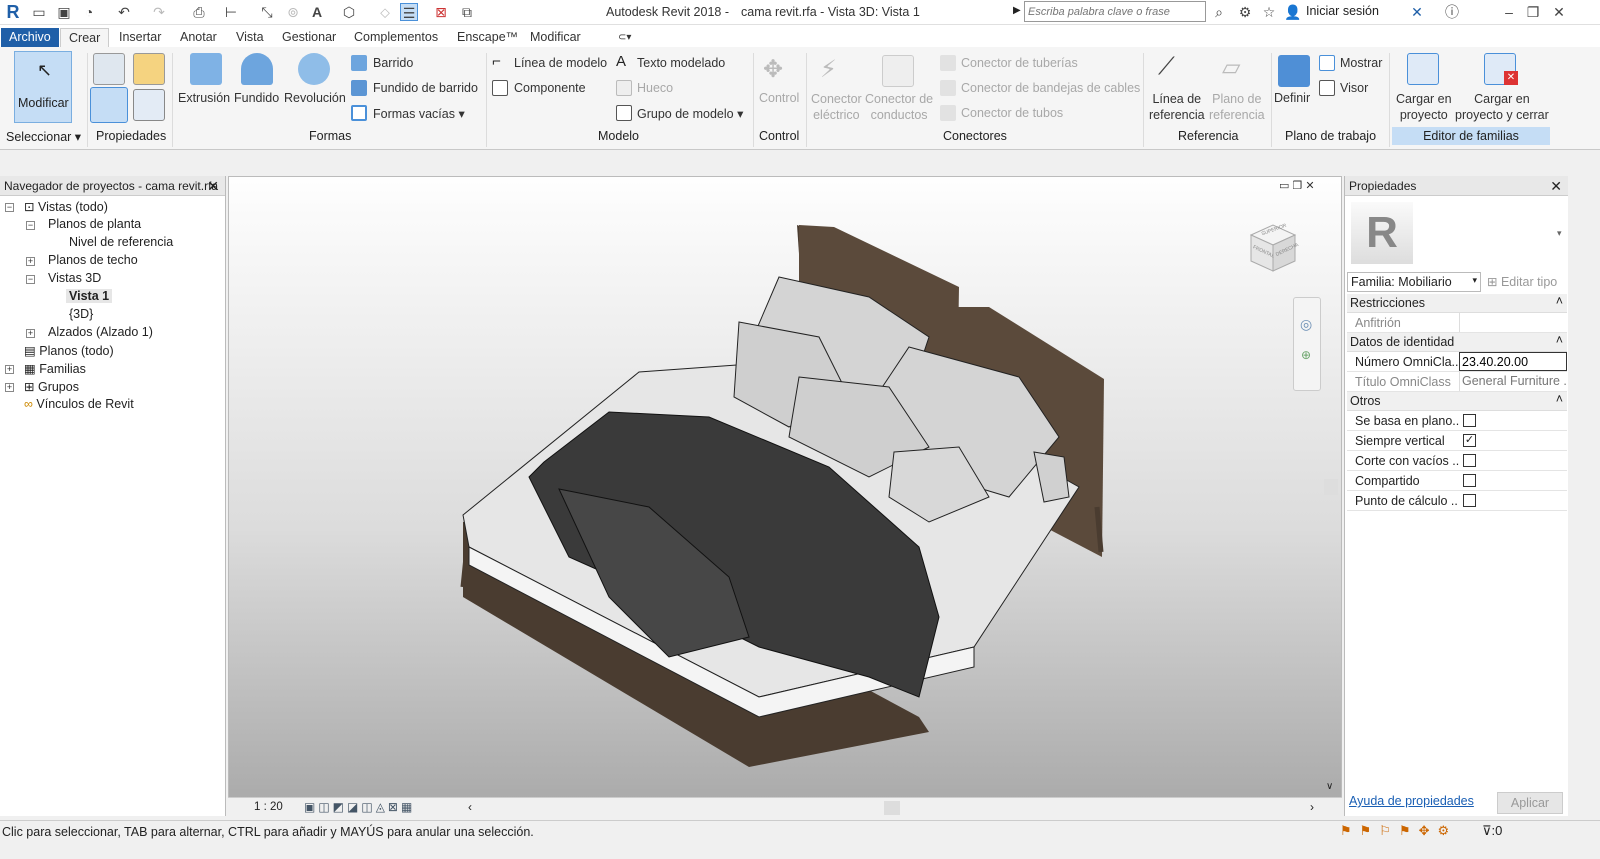 The width and height of the screenshot is (1600, 859). I want to click on search-expand-icon: ▶, so click(1017, 10).